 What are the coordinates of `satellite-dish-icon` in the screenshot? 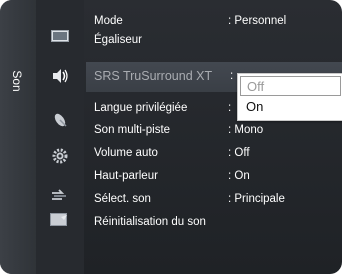 It's located at (60, 120).